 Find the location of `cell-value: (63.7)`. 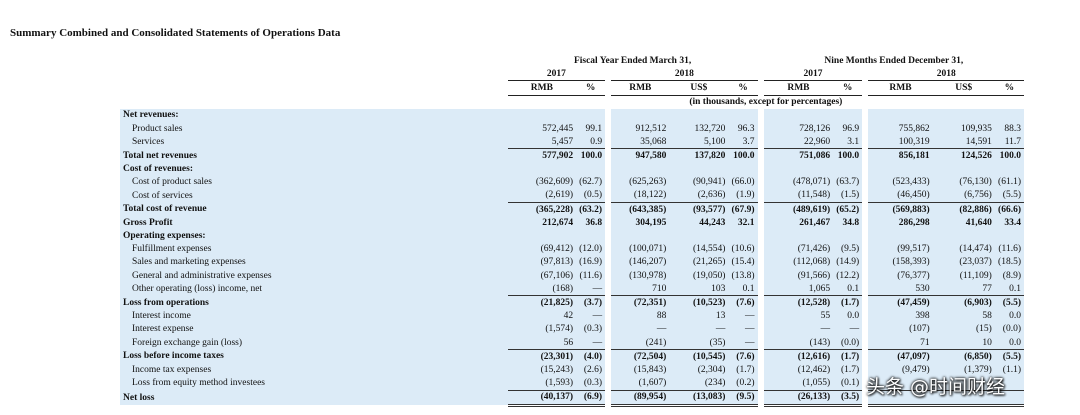

cell-value: (63.7) is located at coordinates (848, 182).